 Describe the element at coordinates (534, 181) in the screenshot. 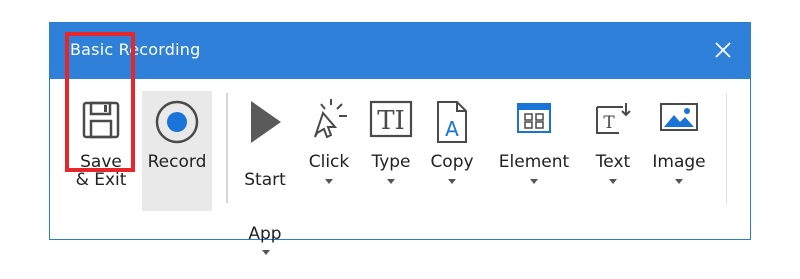

I see `element-dropdown-arrow` at that location.